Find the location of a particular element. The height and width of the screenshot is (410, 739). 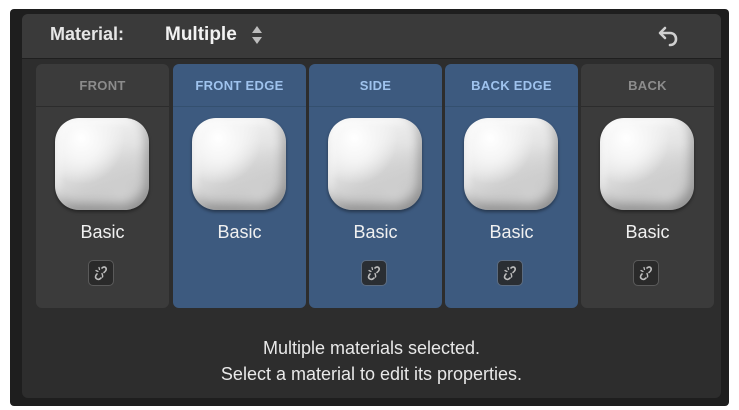

material-label: Material: is located at coordinates (87, 34).